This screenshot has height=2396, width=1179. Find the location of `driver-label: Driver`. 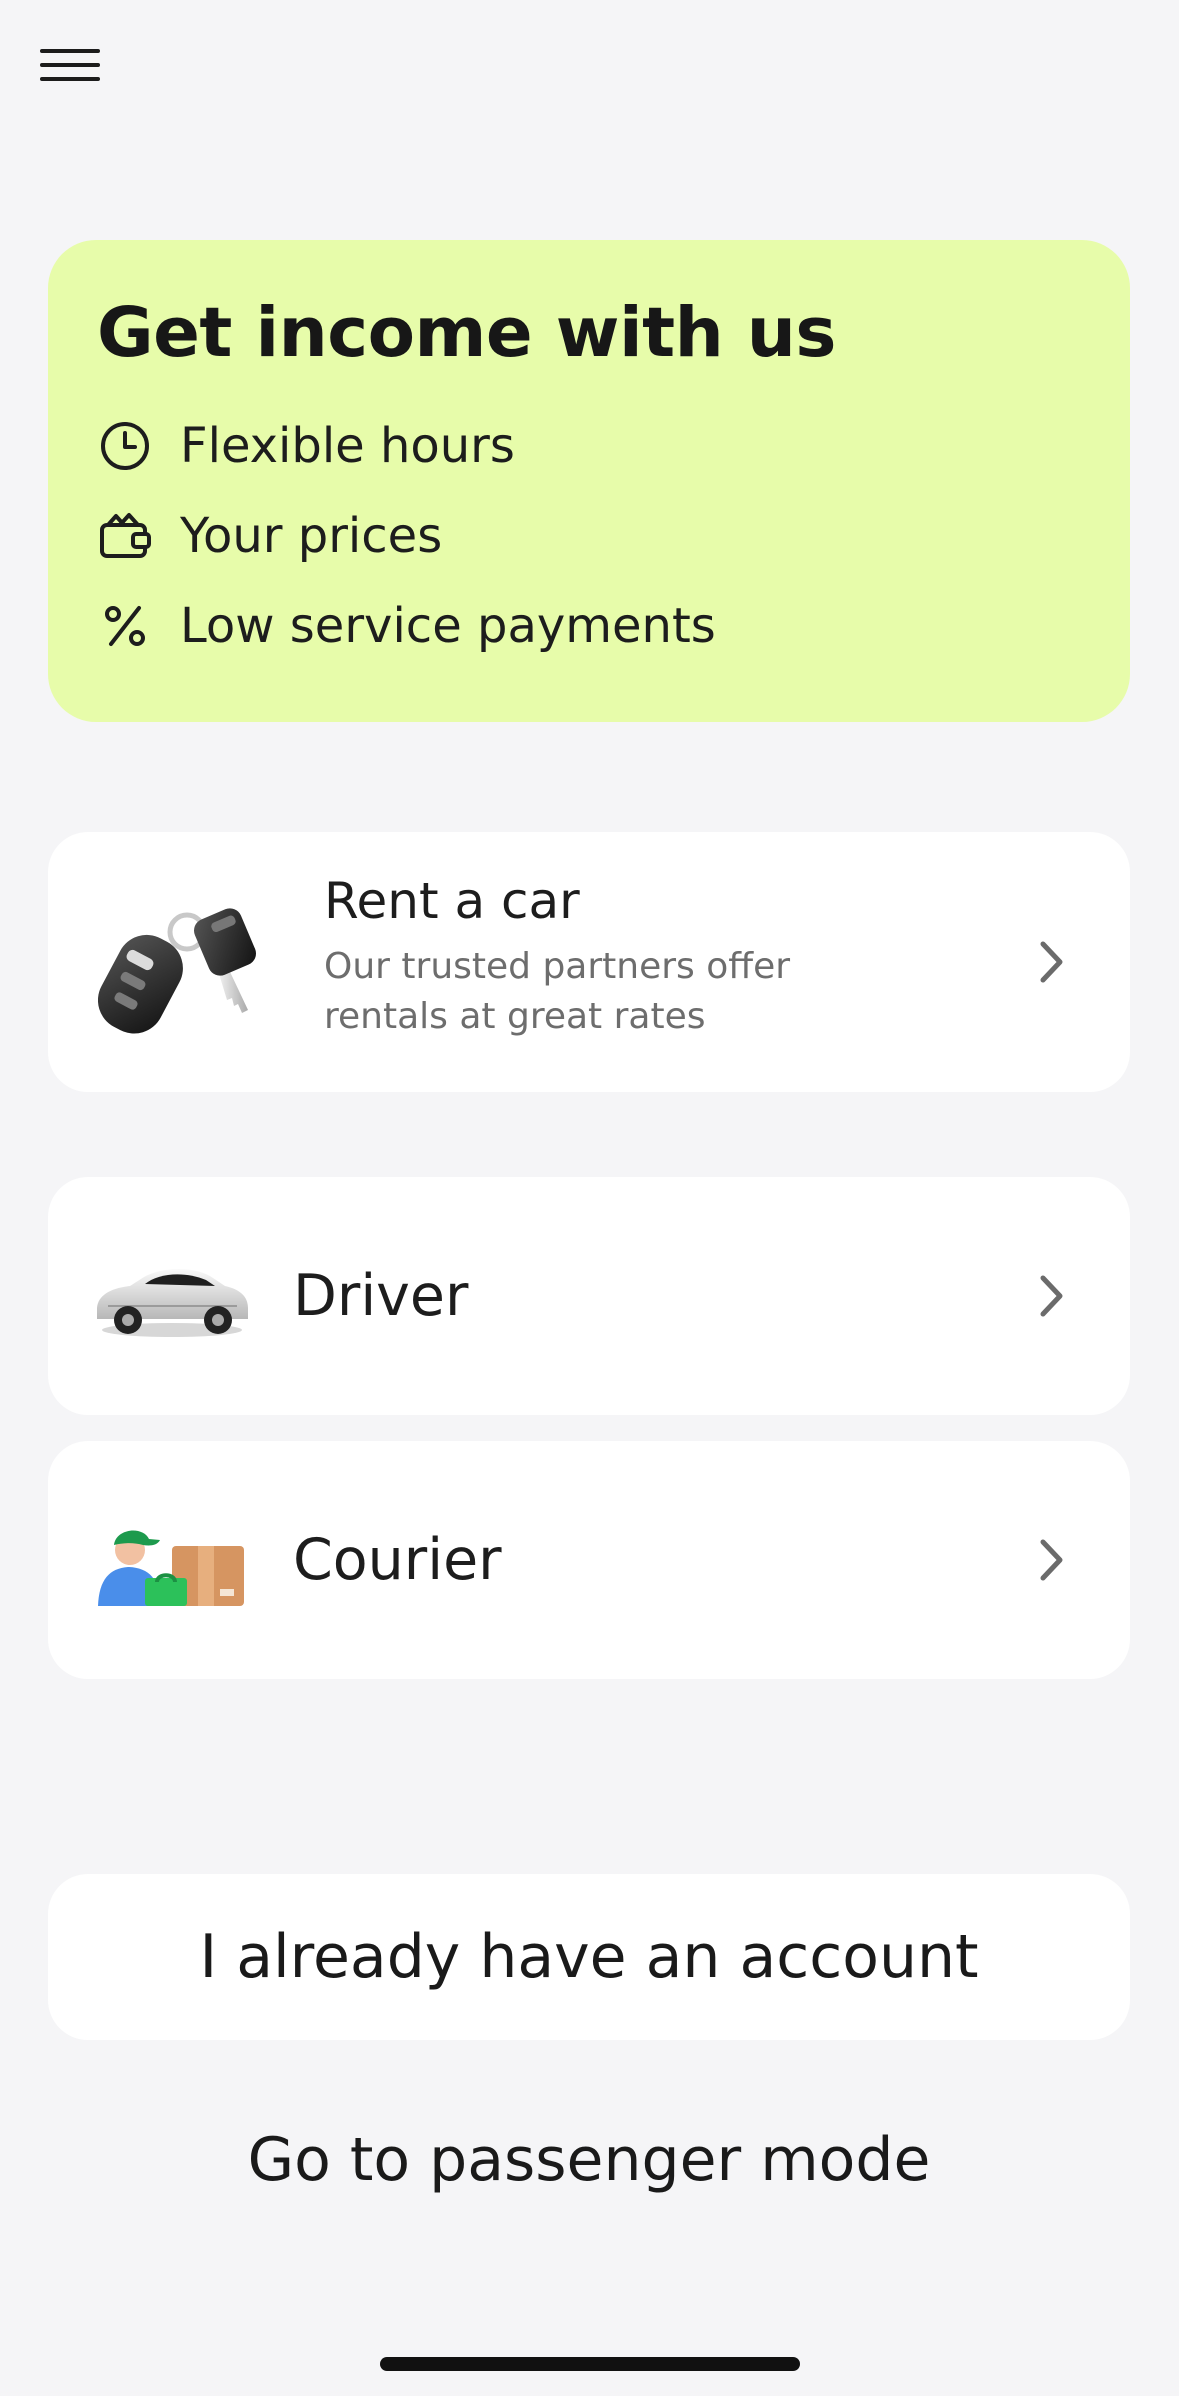

driver-label: Driver is located at coordinates (381, 1296).